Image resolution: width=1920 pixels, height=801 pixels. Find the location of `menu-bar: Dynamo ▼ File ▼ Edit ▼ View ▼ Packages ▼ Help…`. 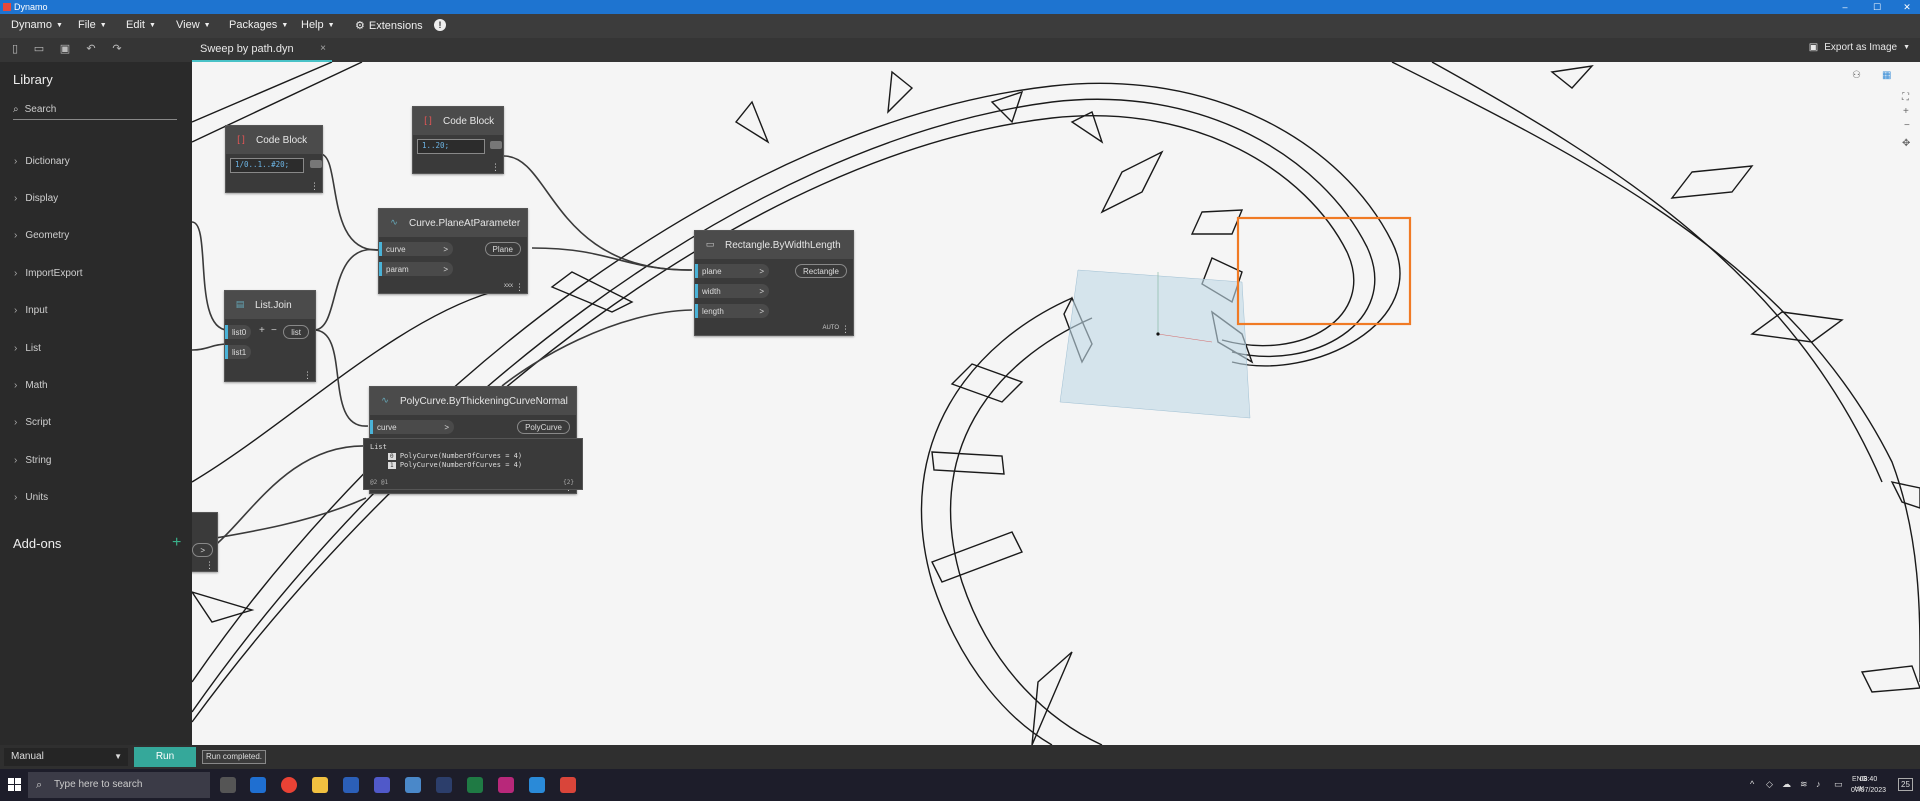

menu-bar: Dynamo ▼ File ▼ Edit ▼ View ▼ Packages ▼ Help… is located at coordinates (960, 26).